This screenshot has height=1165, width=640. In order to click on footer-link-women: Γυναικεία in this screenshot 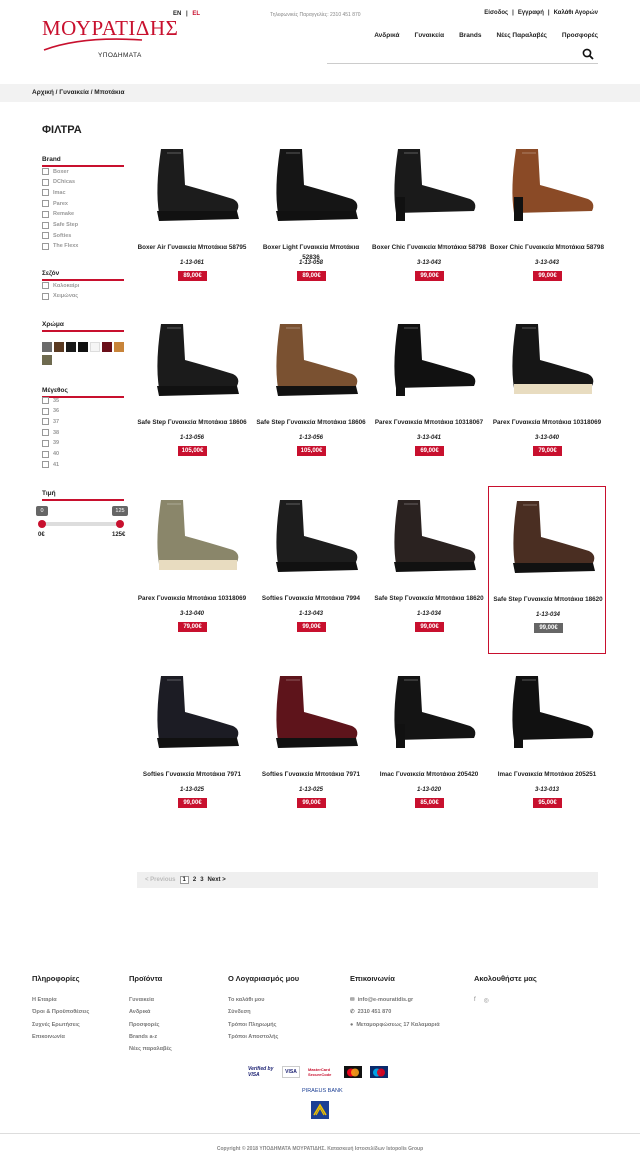, I will do `click(150, 1000)`.